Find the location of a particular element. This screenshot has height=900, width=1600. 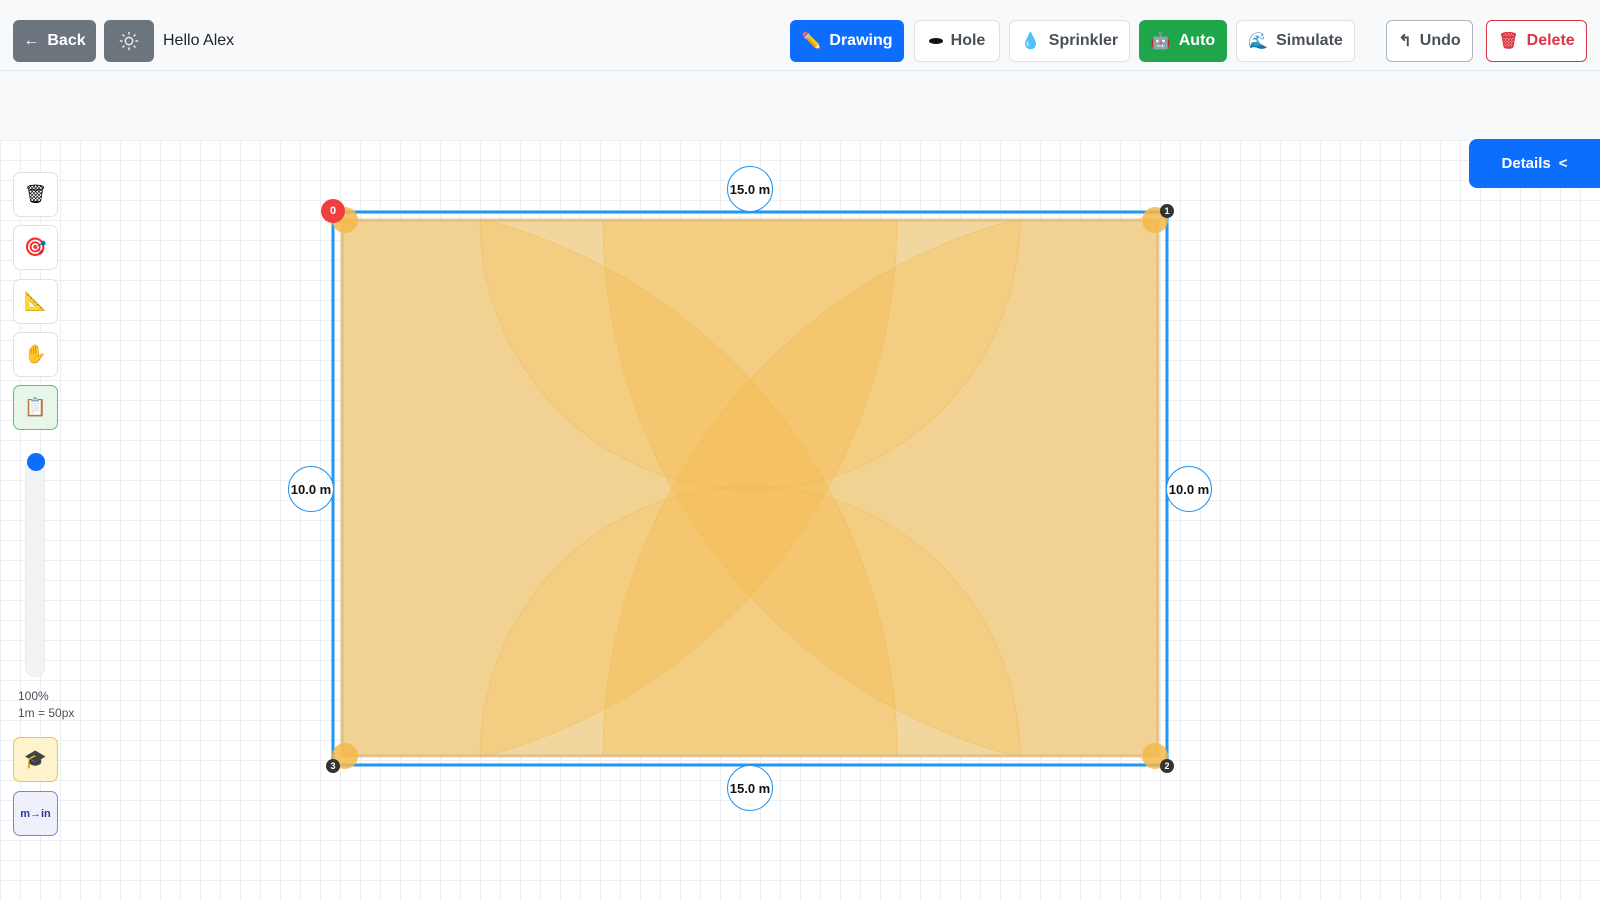

zoom-slider-track is located at coordinates (35, 567).